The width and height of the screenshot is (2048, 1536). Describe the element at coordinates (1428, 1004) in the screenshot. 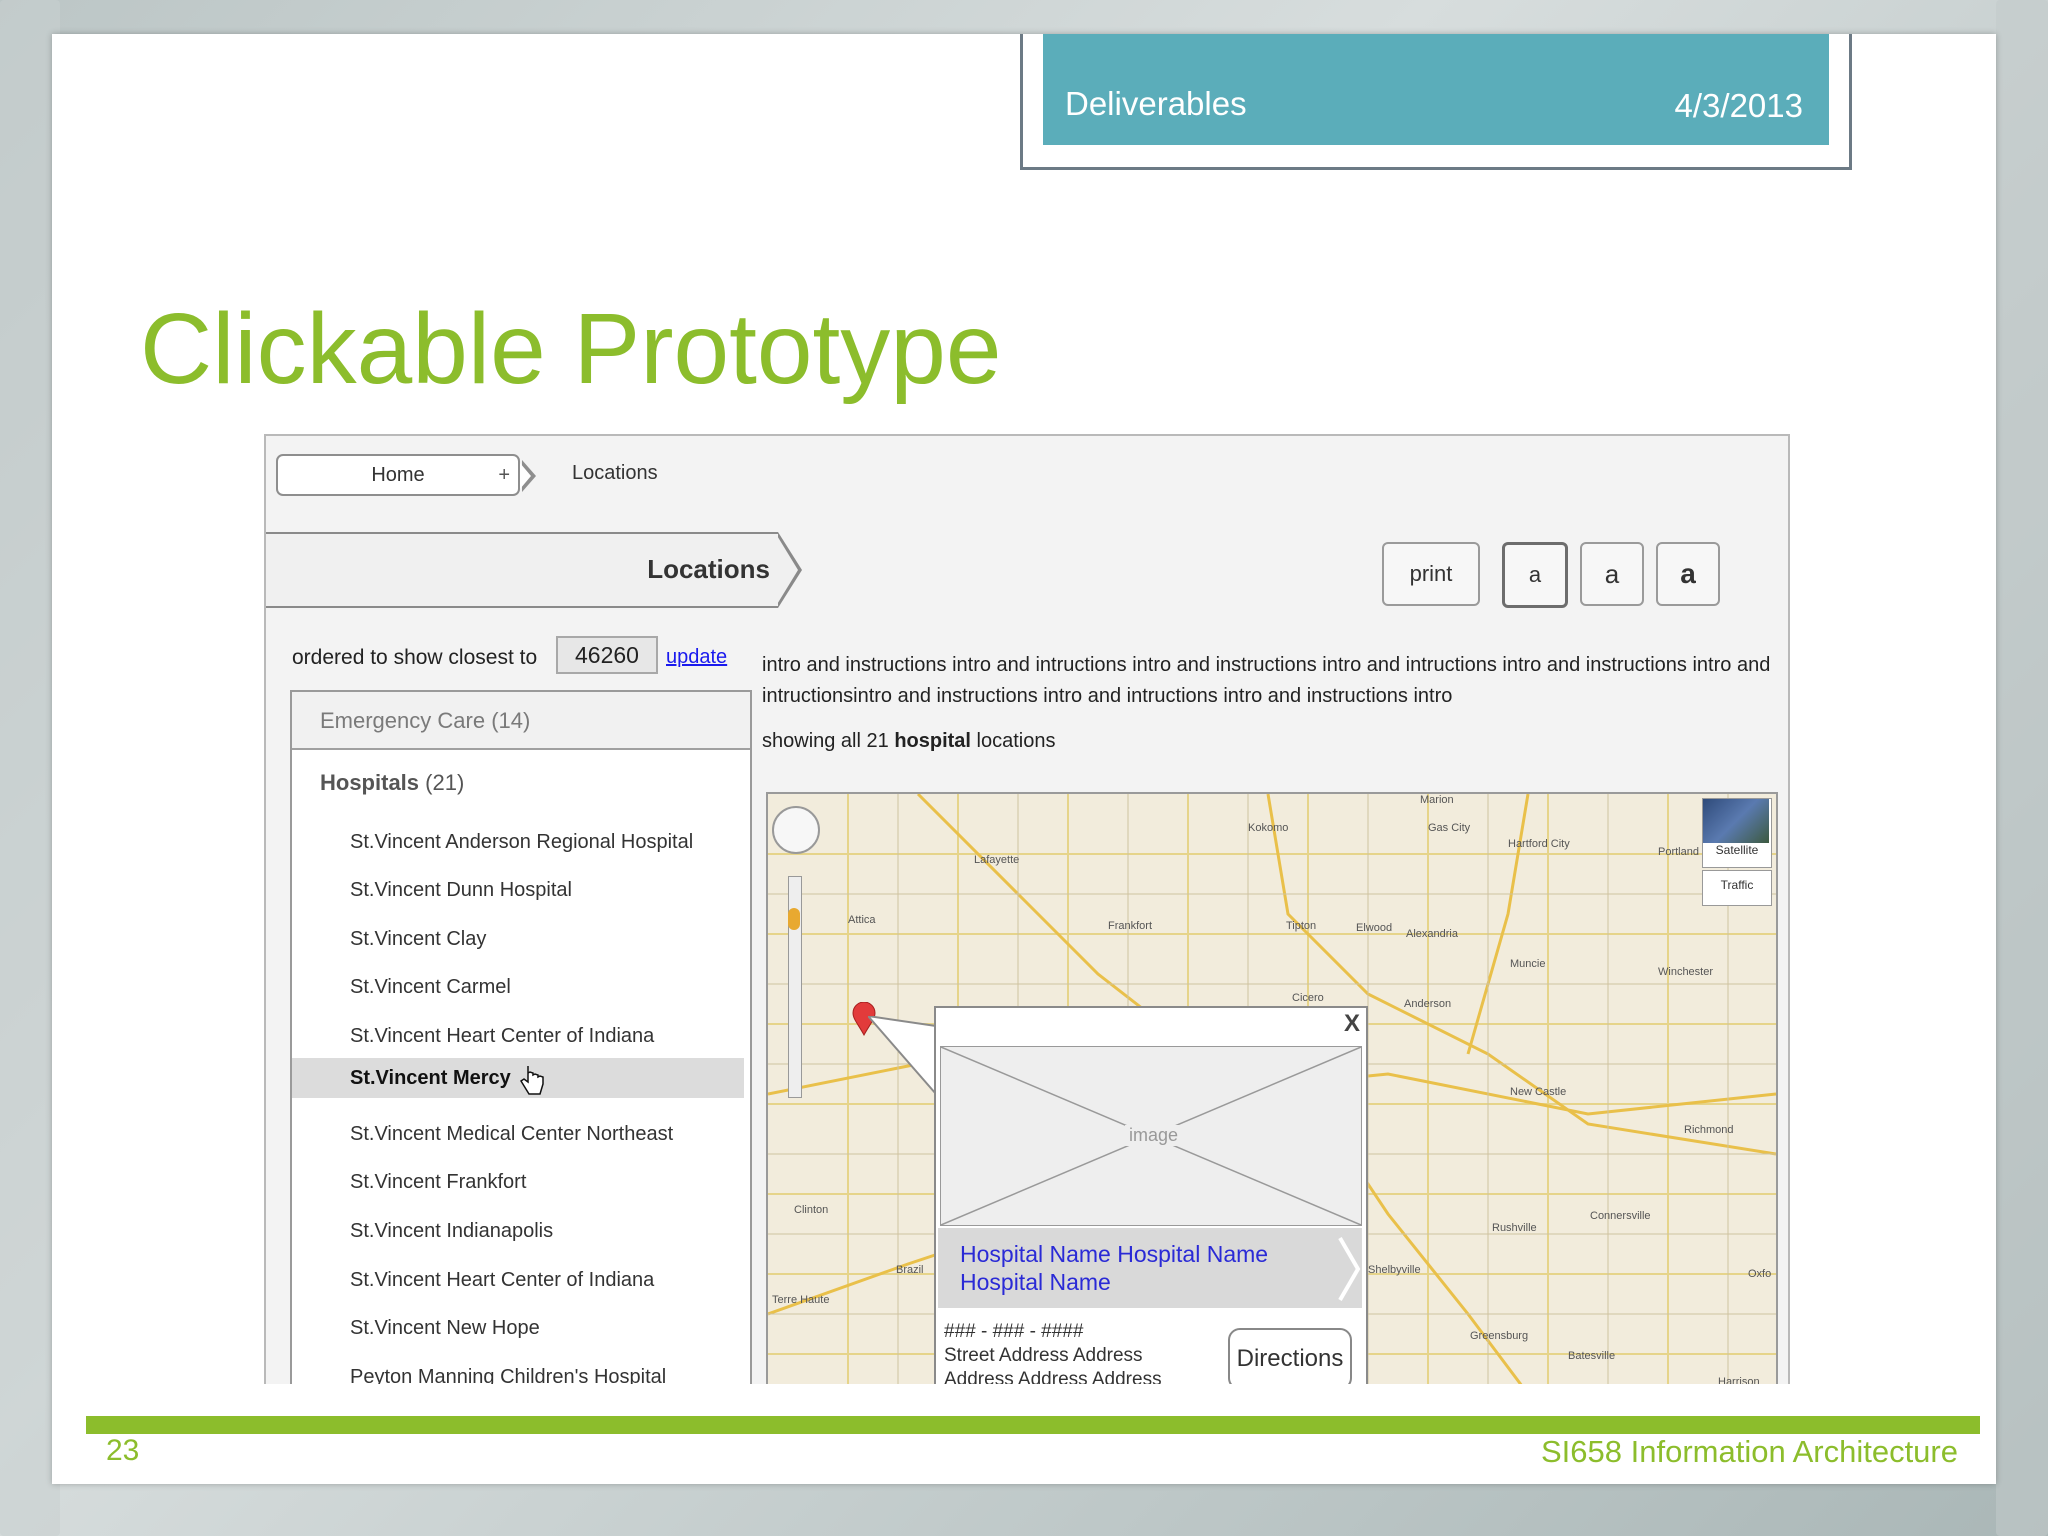

I see `town-label: Anderson` at that location.